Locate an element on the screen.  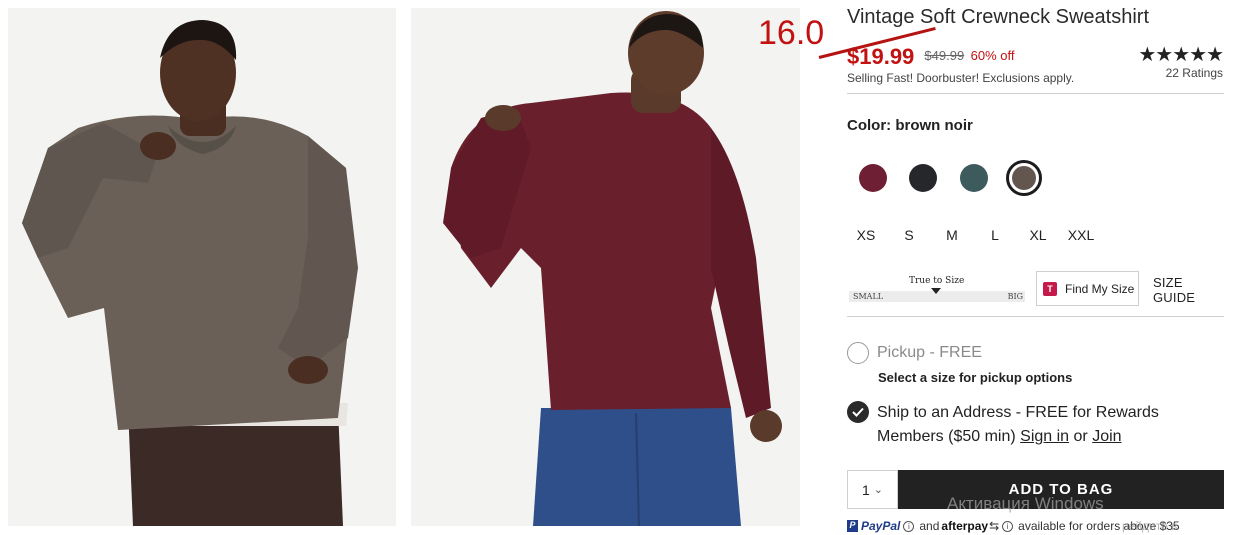
add-to-bag-button: ADD TO BAG is located at coordinates (1061, 489).